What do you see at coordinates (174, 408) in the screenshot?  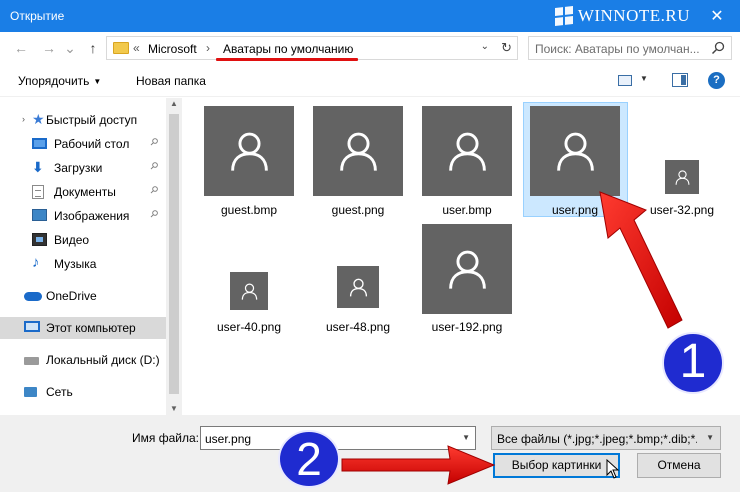 I see `scroll-down-icon: ▼` at bounding box center [174, 408].